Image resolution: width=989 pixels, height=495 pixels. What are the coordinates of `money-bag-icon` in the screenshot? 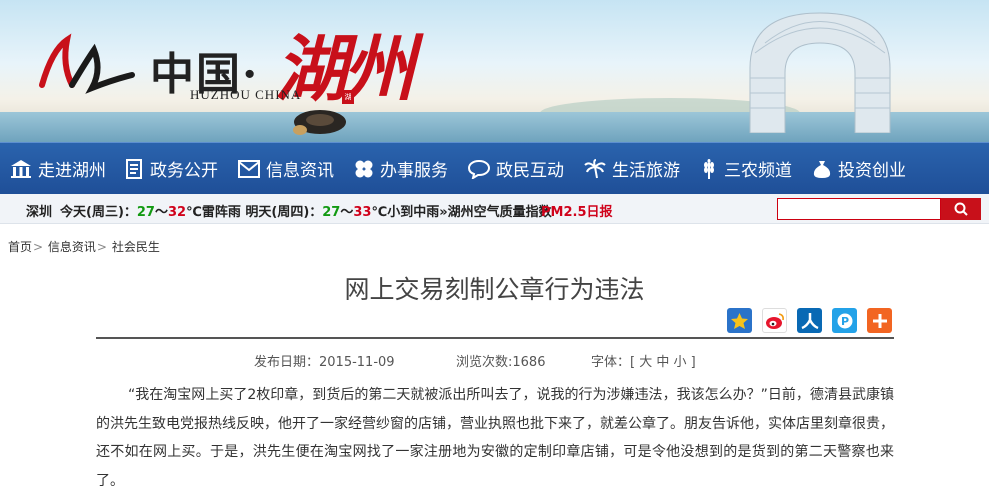 It's located at (822, 169).